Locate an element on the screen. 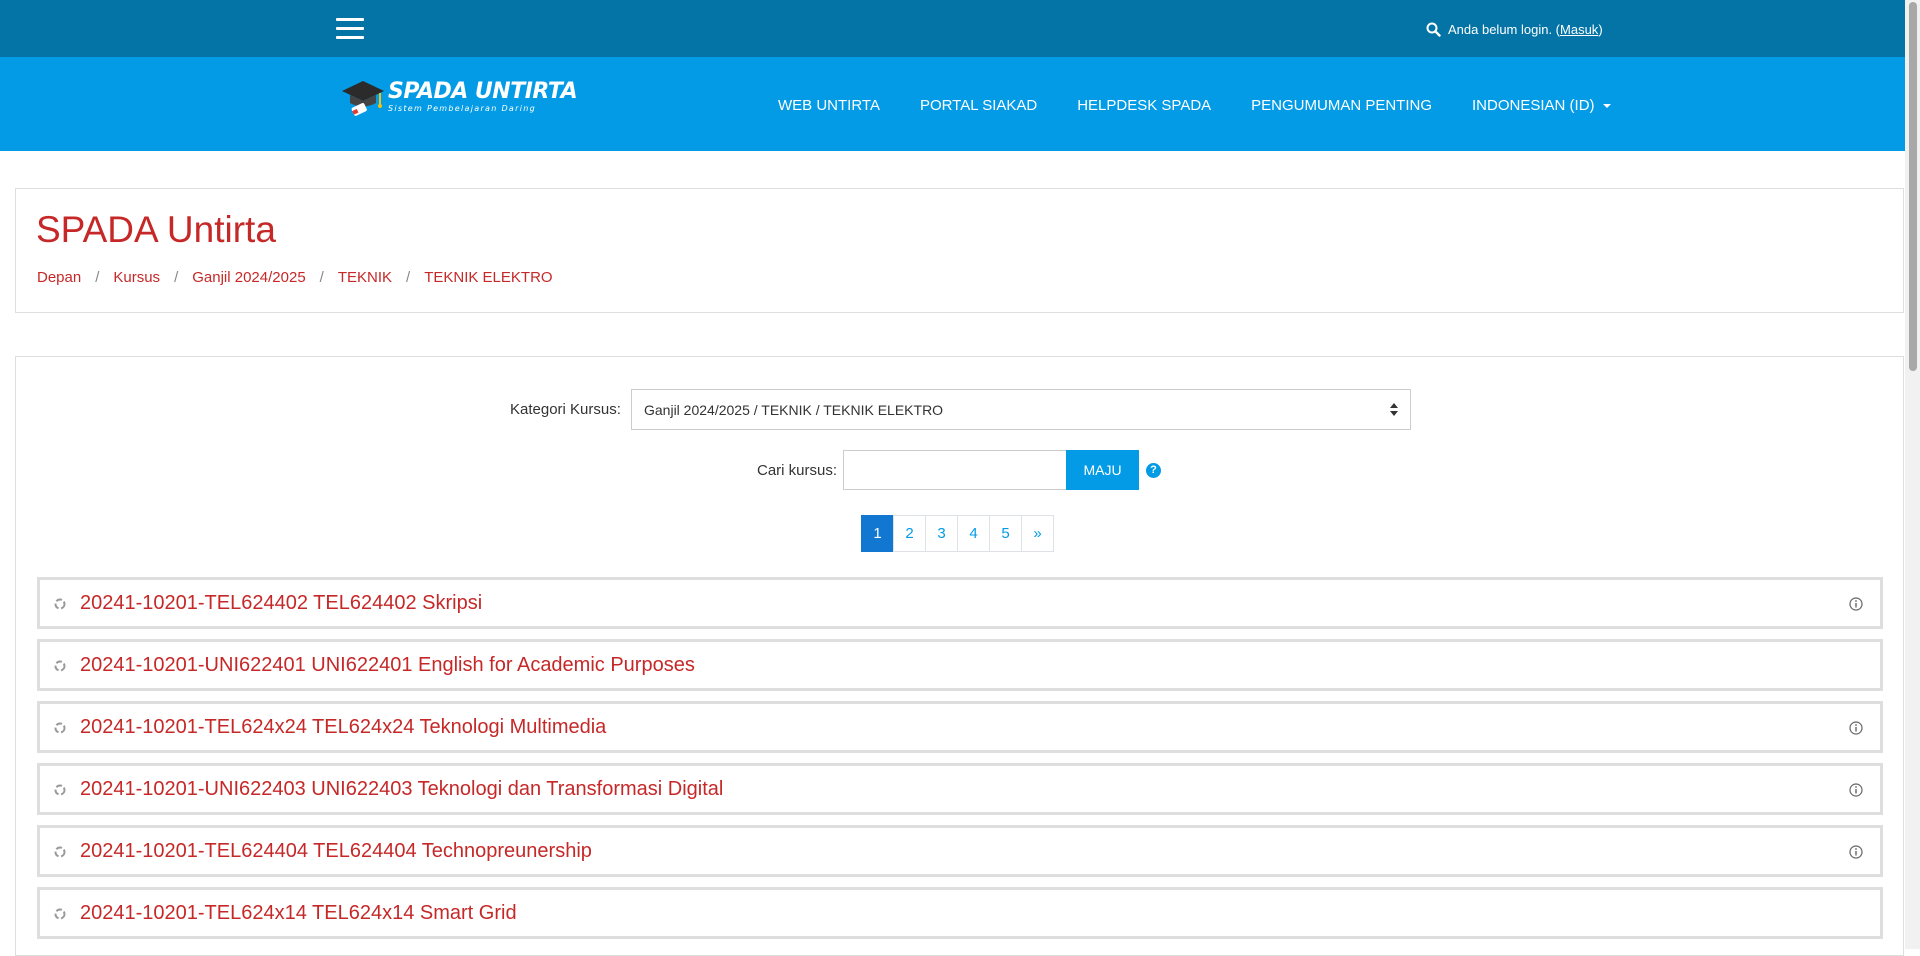 This screenshot has height=956, width=1920. breadcrumb-department: TEKNIK ELEKTRO is located at coordinates (488, 277).